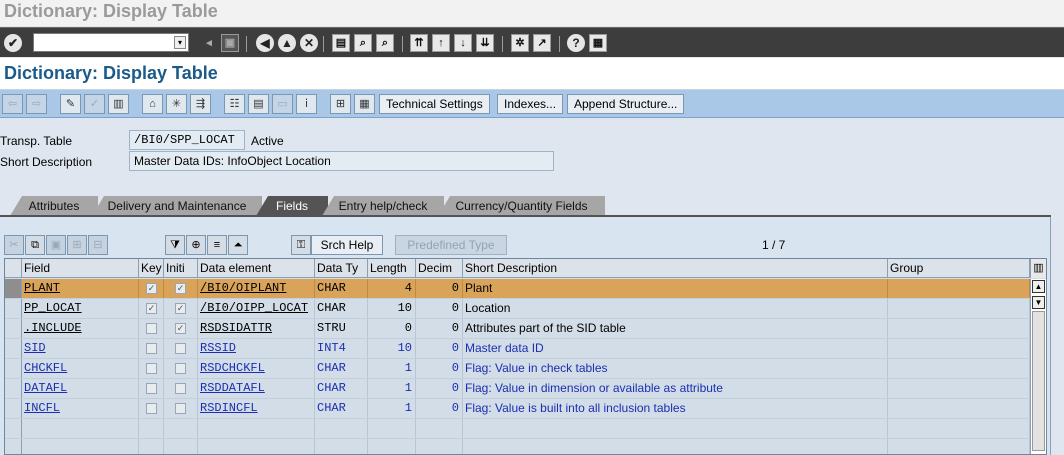 The width and height of the screenshot is (1064, 455). What do you see at coordinates (258, 104) in the screenshot?
I see `table-icon: ▤` at bounding box center [258, 104].